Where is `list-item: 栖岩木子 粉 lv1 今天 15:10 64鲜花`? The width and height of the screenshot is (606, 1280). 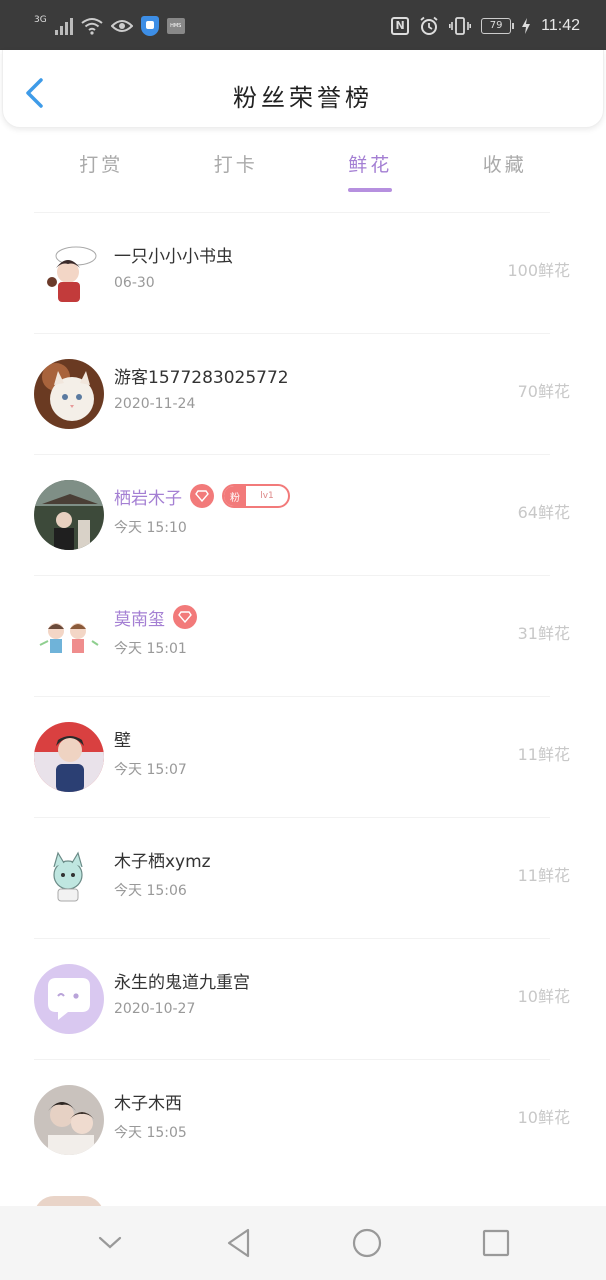 list-item: 栖岩木子 粉 lv1 今天 15:10 64鲜花 is located at coordinates (302, 514).